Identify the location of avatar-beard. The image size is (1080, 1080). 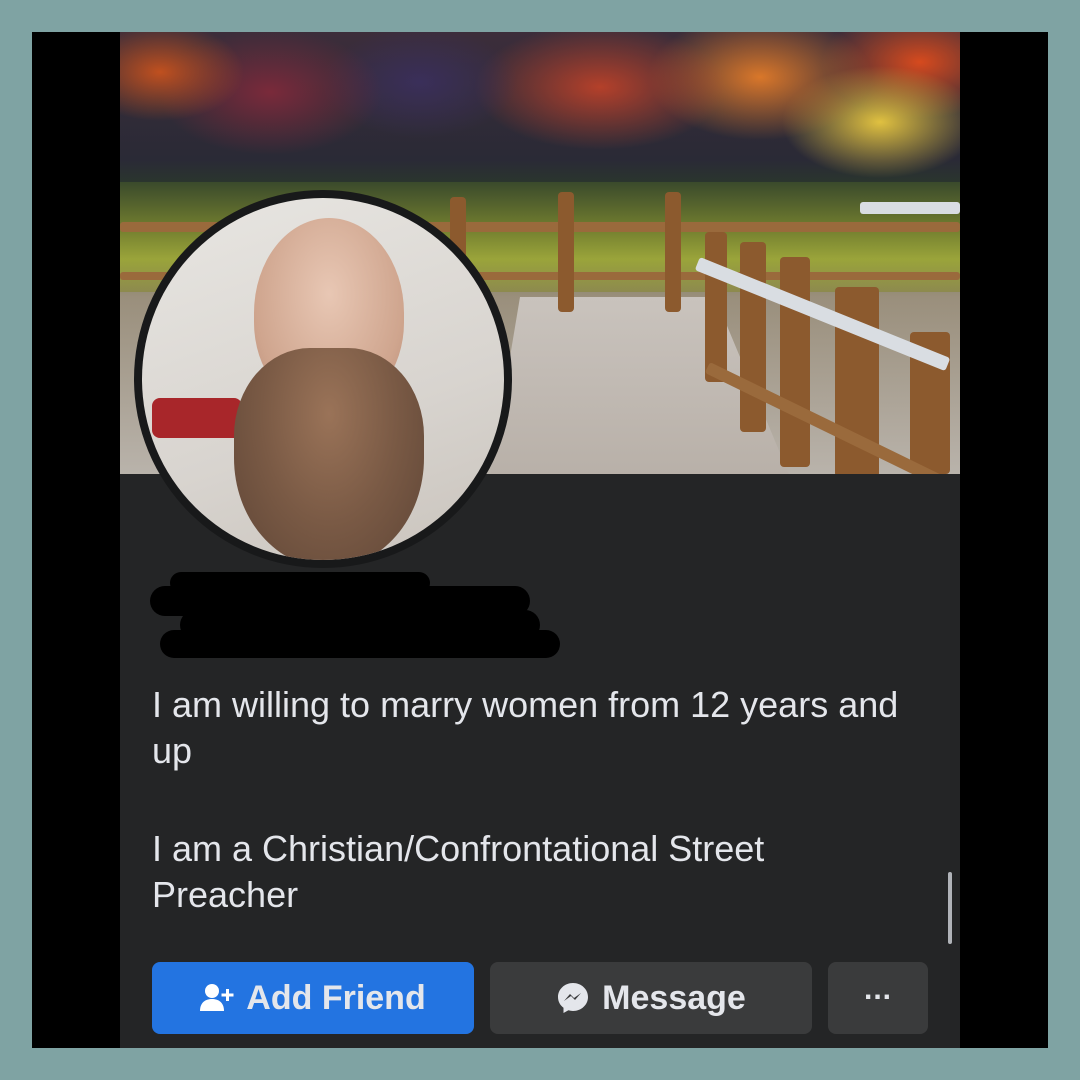
(329, 454).